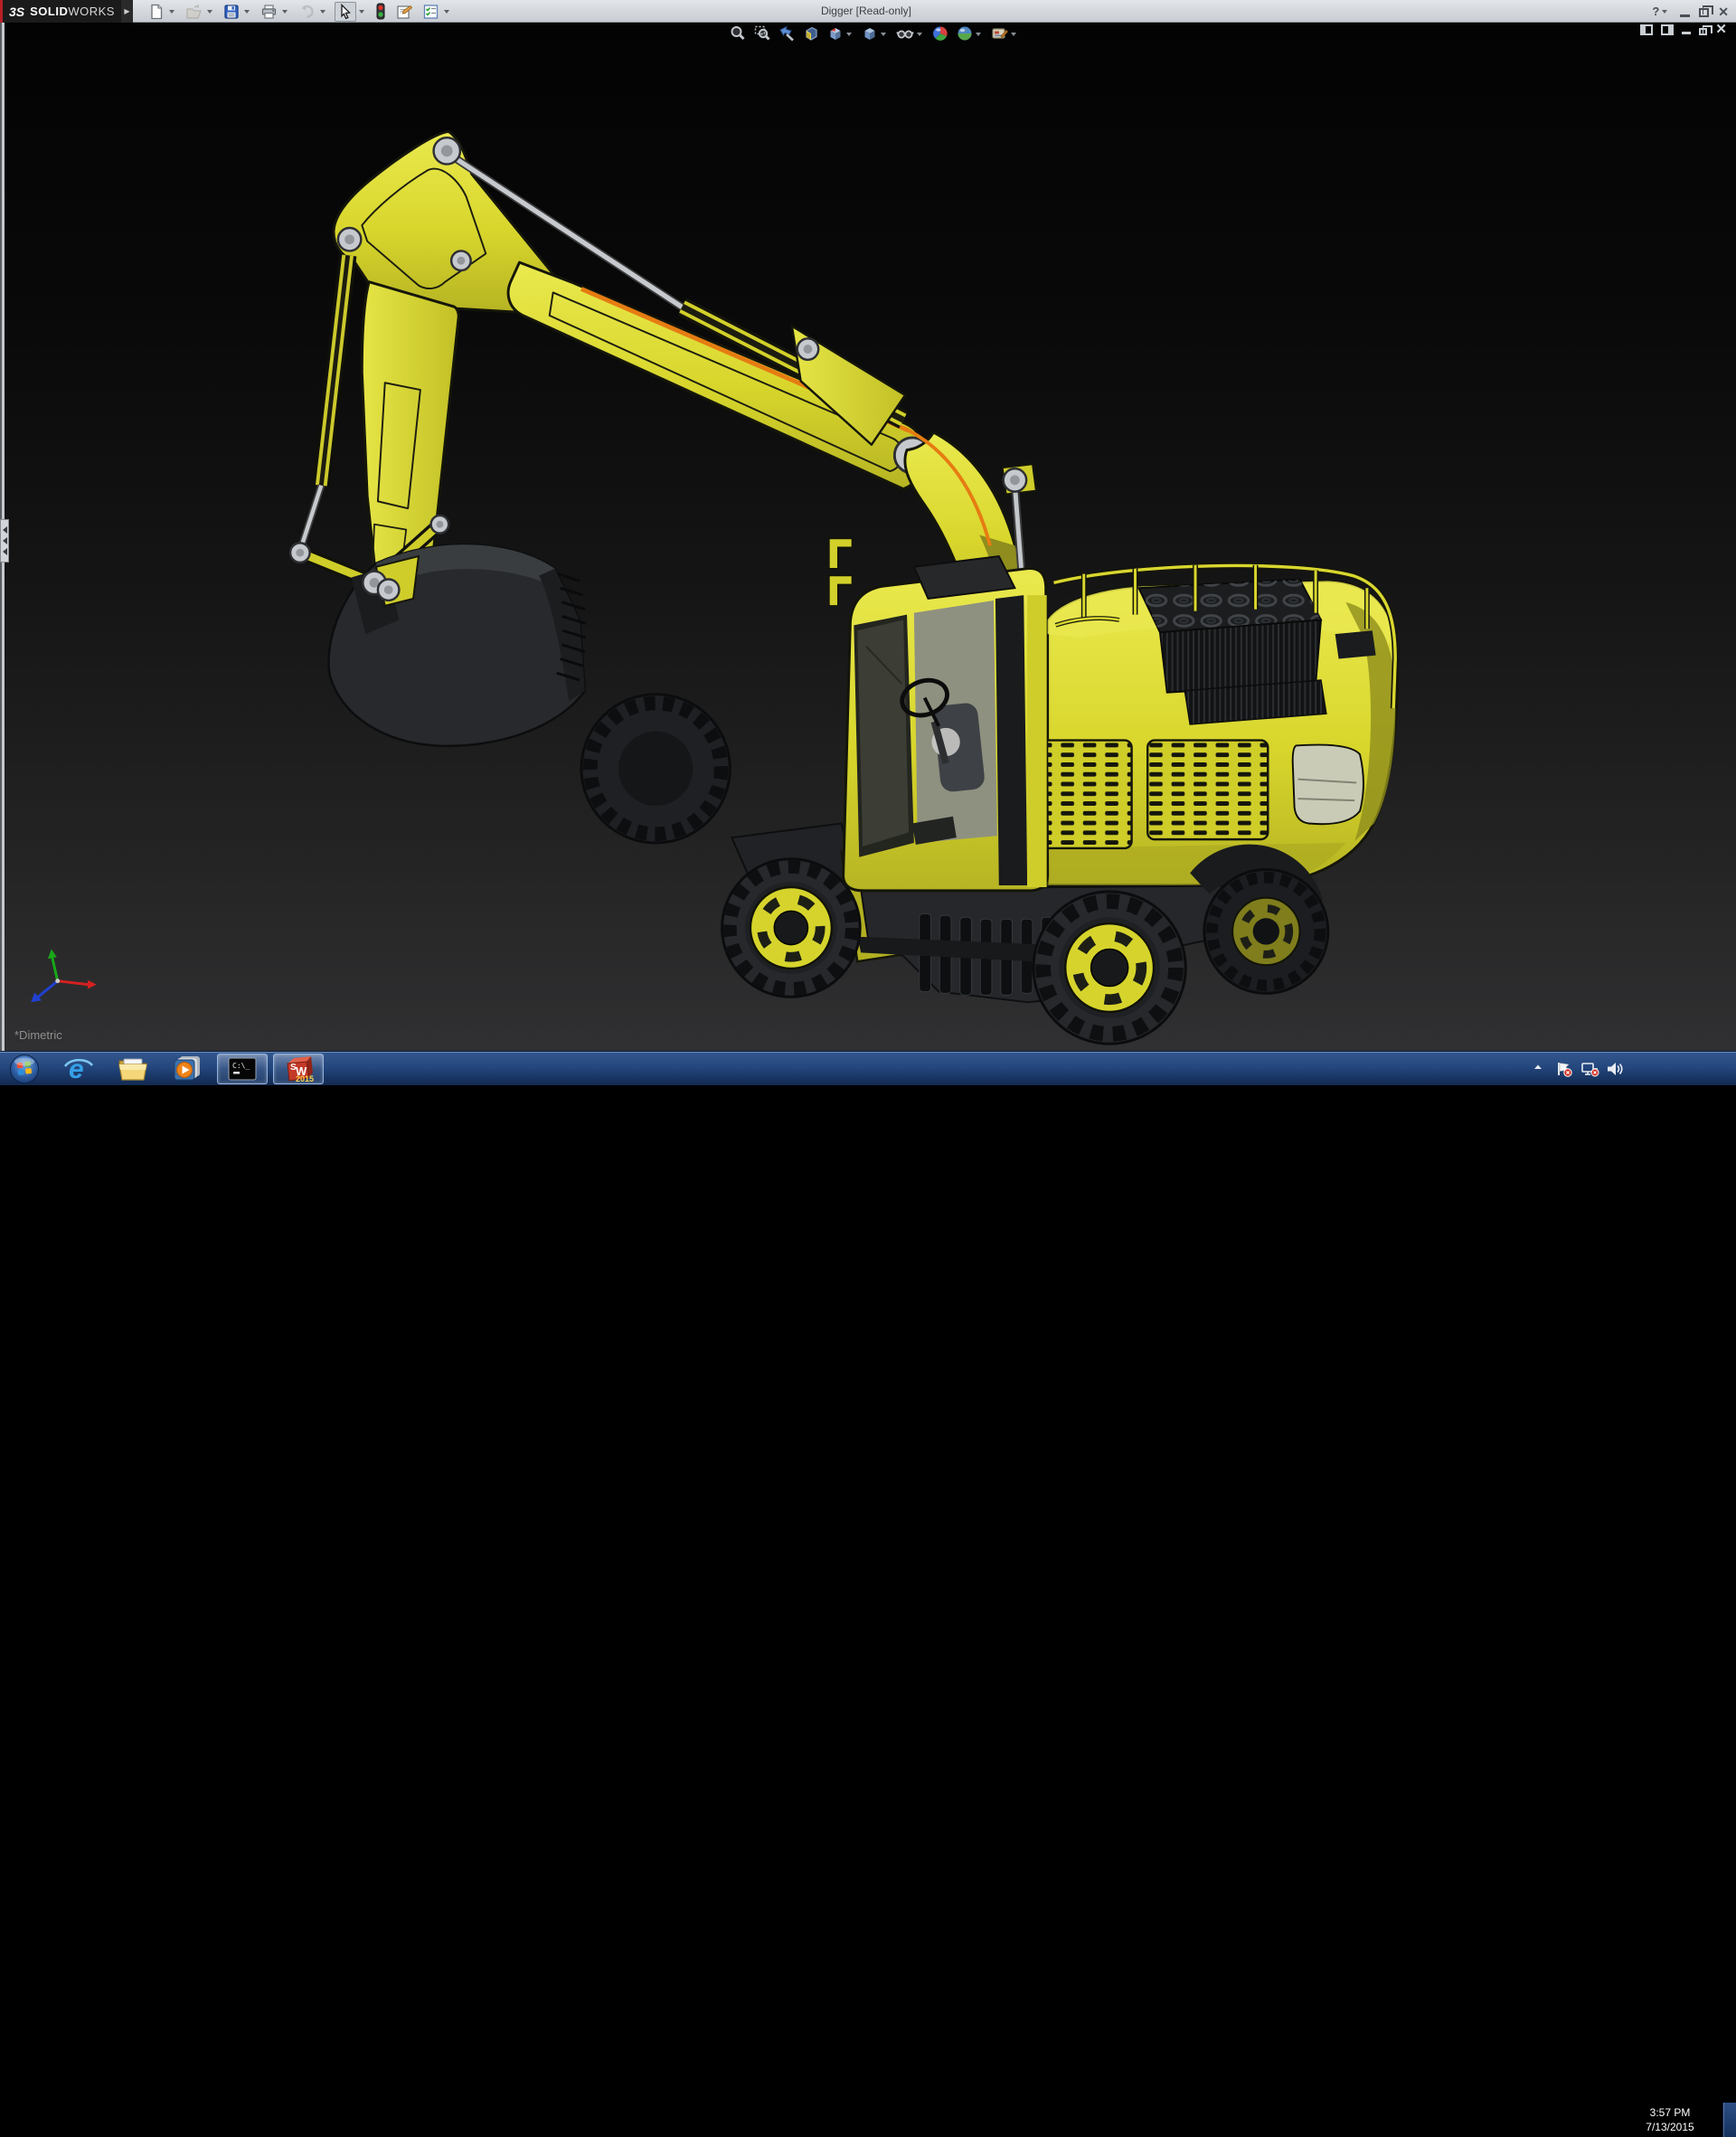 The image size is (1736, 2137). What do you see at coordinates (920, 35) in the screenshot?
I see `hide-show-items-dropdown` at bounding box center [920, 35].